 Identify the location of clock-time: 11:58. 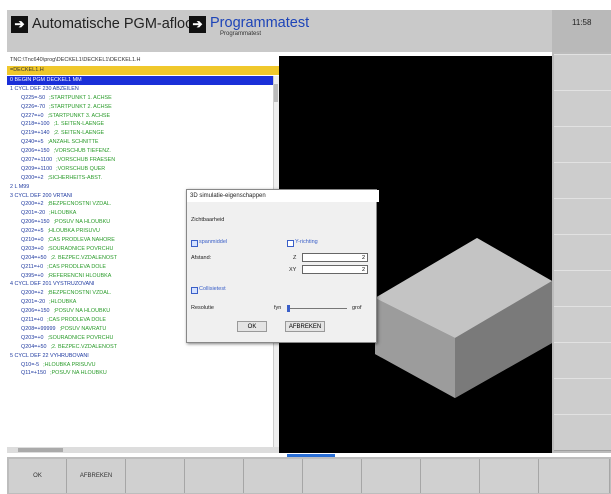
(582, 22).